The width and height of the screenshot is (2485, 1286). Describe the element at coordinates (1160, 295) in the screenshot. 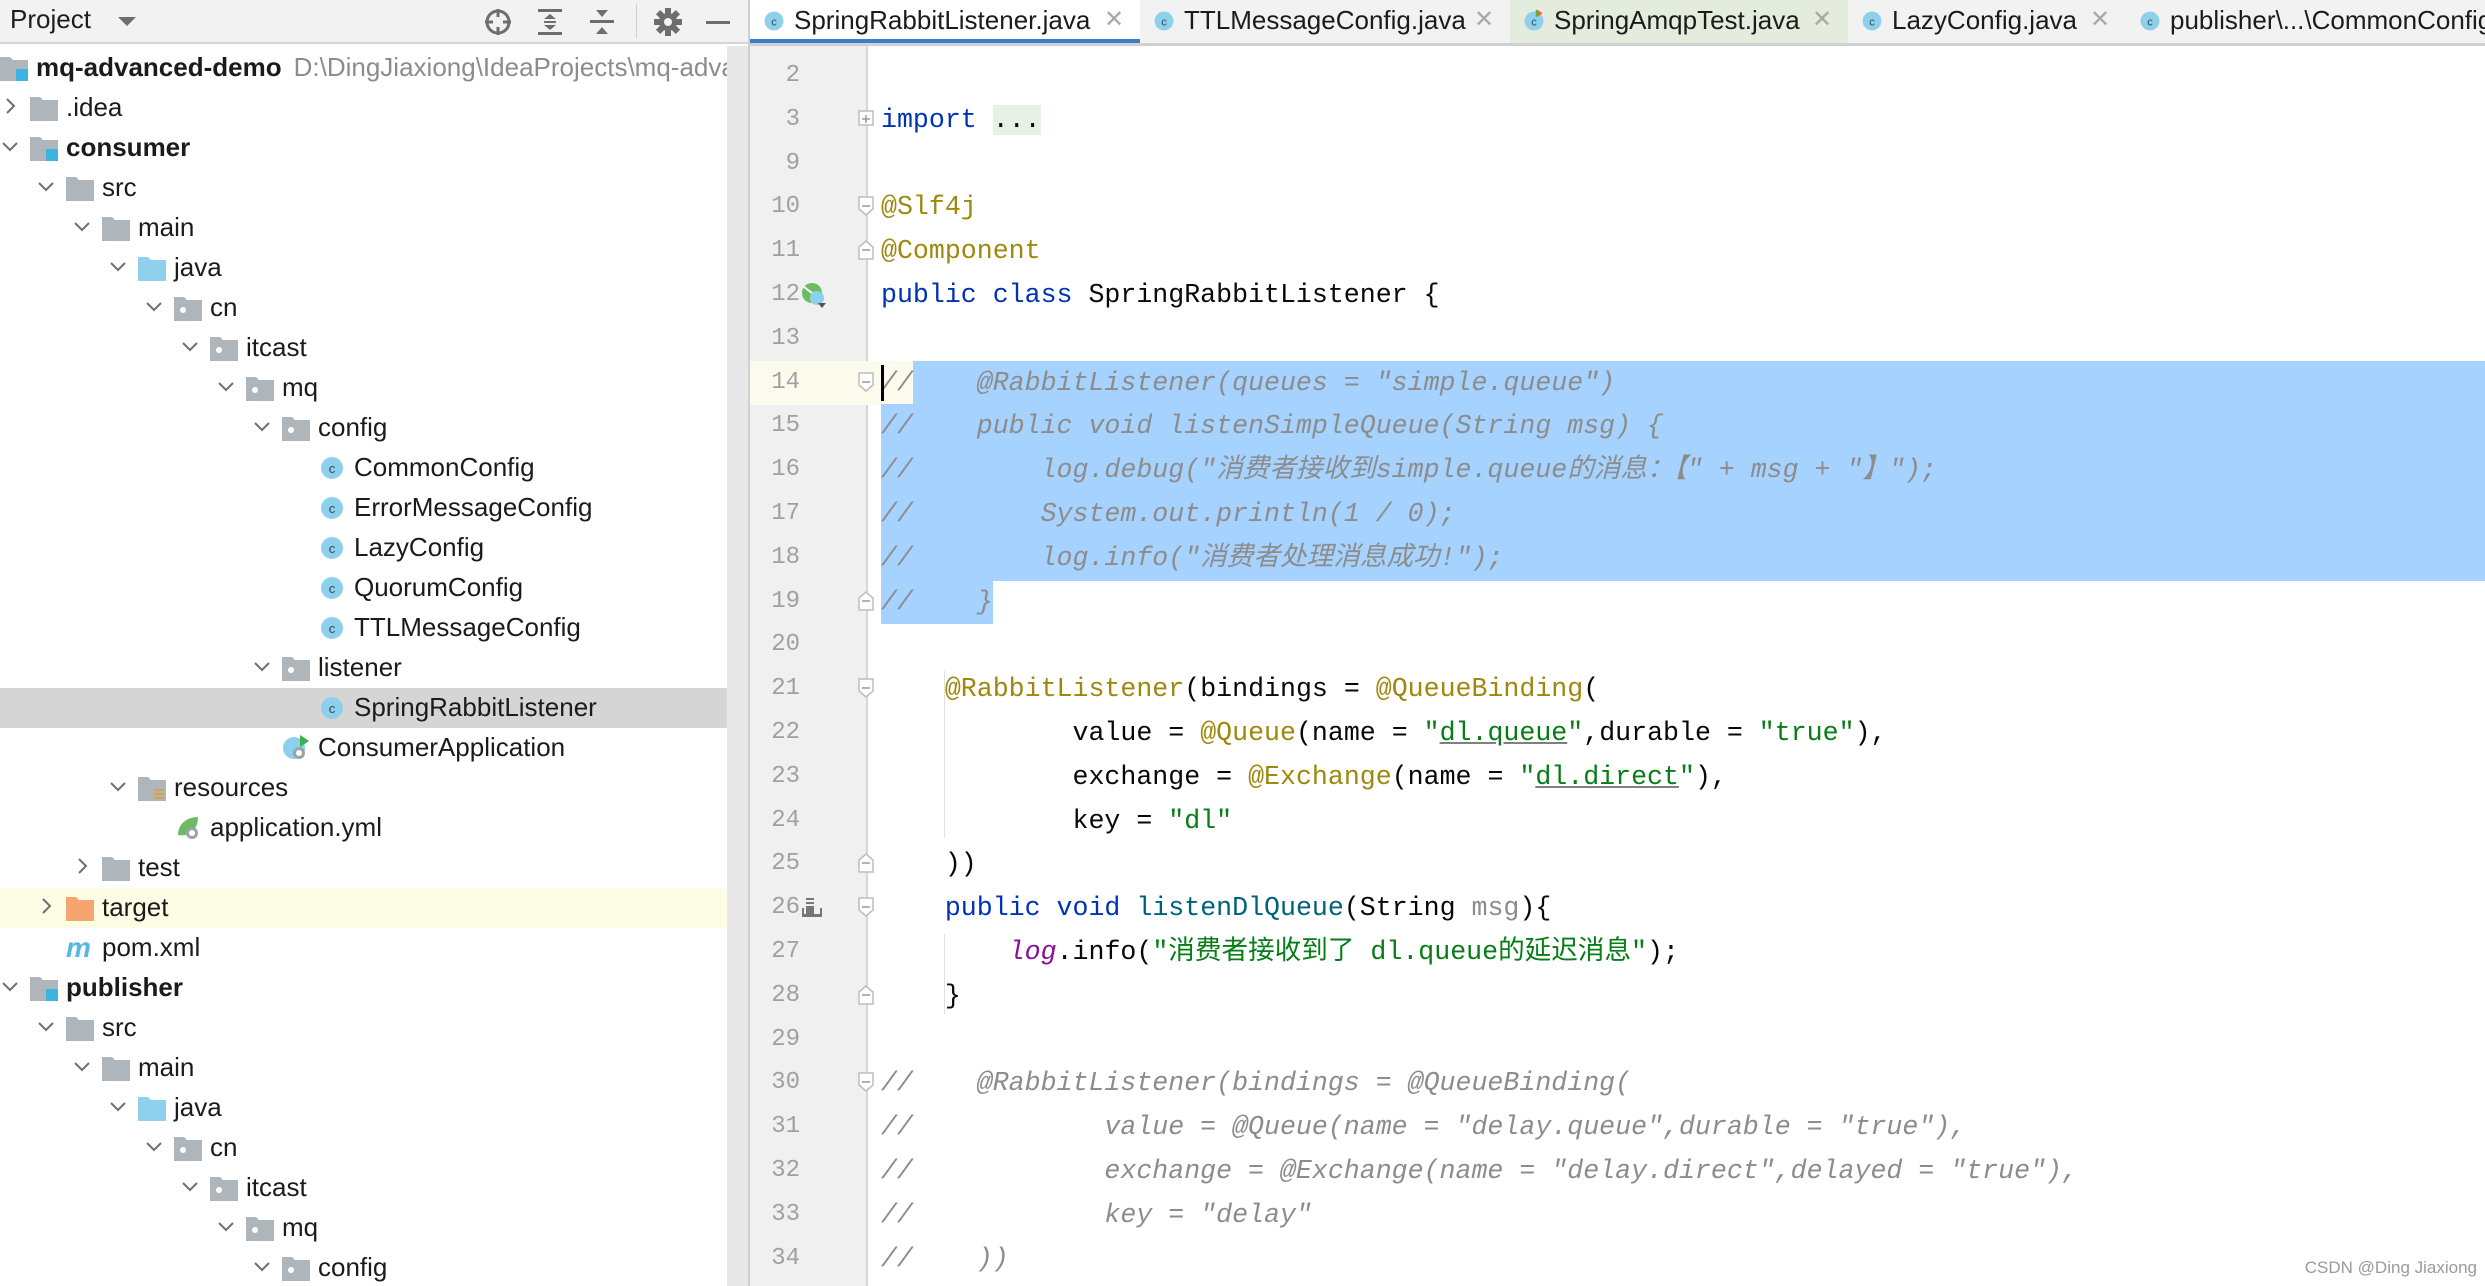

I see `code-line: public class SpringRabbitListener {` at that location.